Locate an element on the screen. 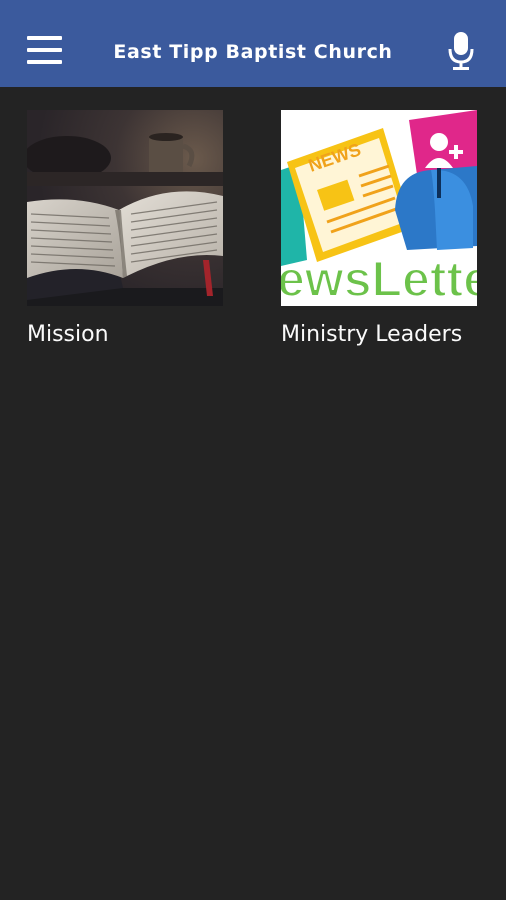 Image resolution: width=506 pixels, height=900 pixels. mission-thumbnail is located at coordinates (125, 208).